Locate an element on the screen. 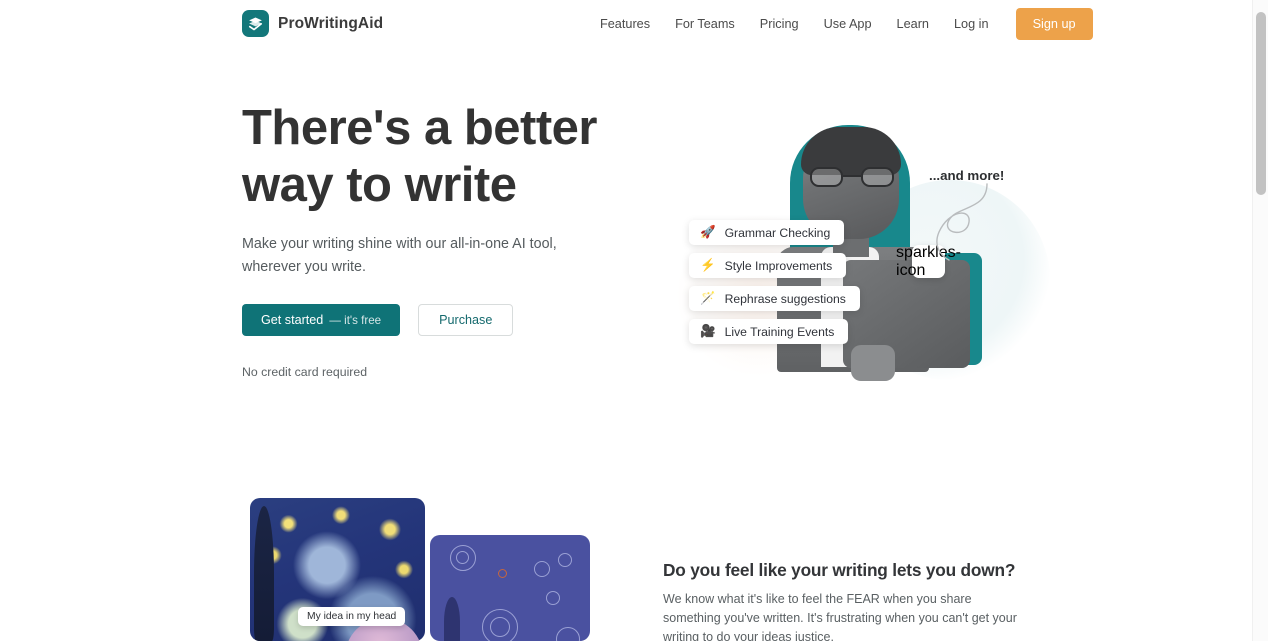 The height and width of the screenshot is (641, 1268). brand-name: ProWritingAid is located at coordinates (331, 23).